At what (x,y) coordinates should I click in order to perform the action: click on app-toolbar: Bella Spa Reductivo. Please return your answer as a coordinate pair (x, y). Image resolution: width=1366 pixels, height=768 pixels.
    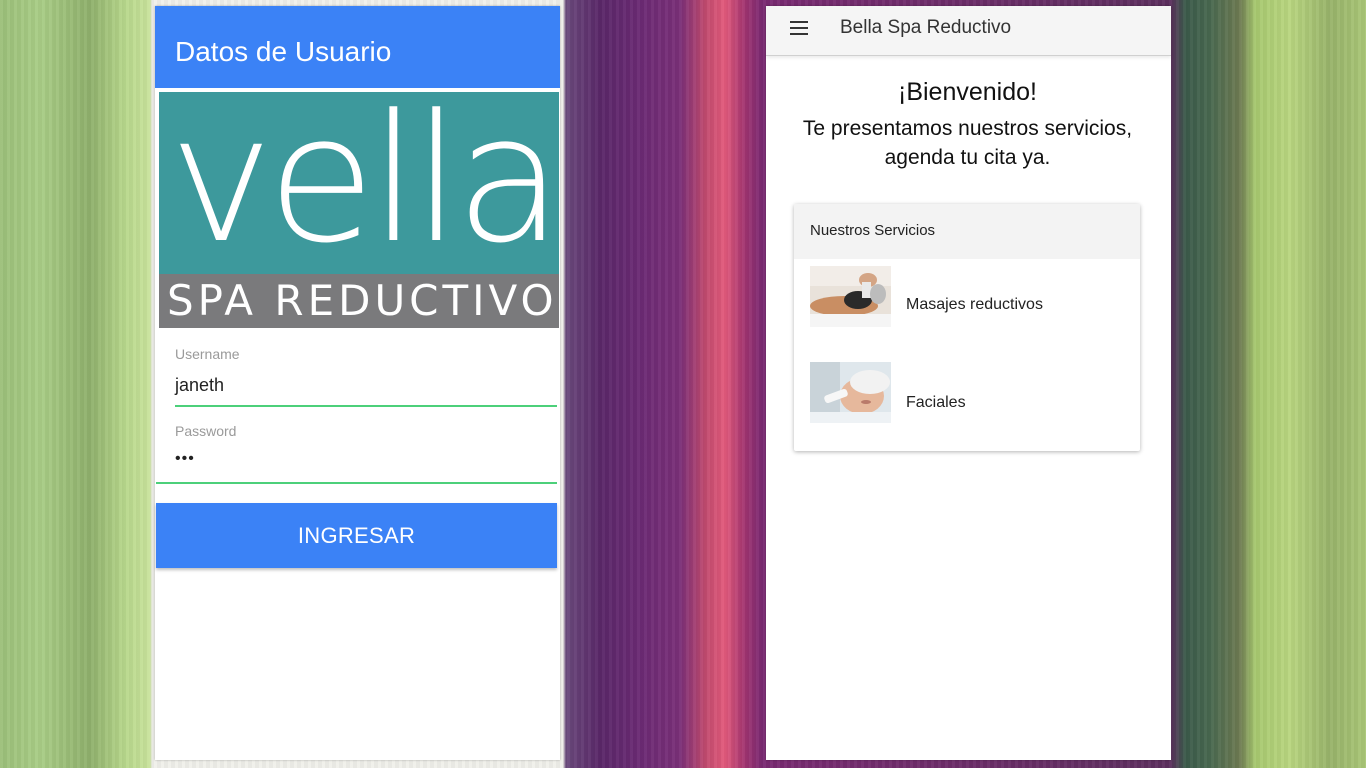
    Looking at the image, I should click on (968, 31).